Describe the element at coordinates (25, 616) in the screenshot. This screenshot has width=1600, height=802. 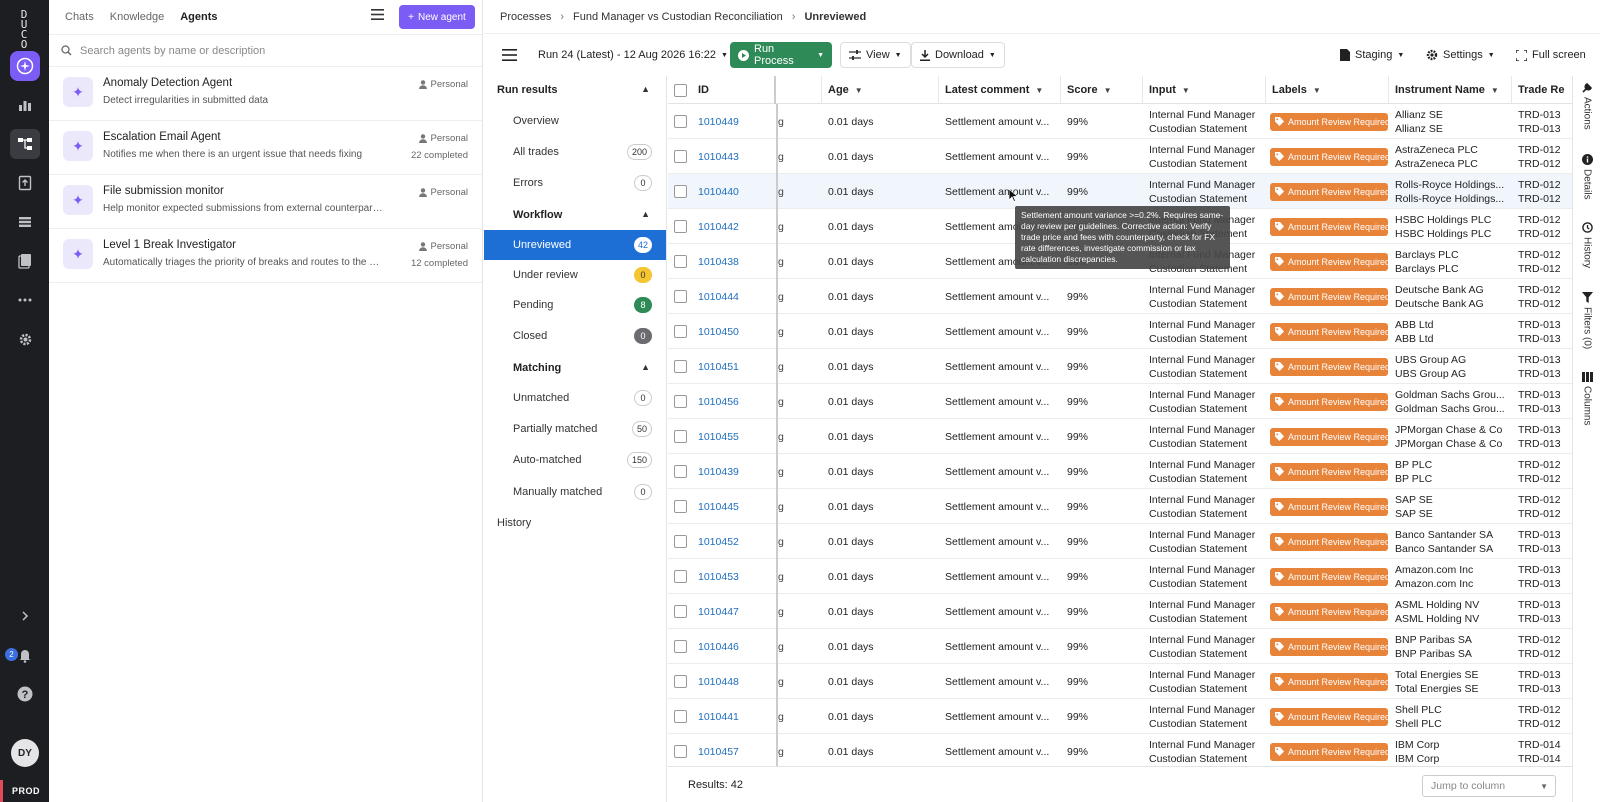
I see `expand-icon` at that location.